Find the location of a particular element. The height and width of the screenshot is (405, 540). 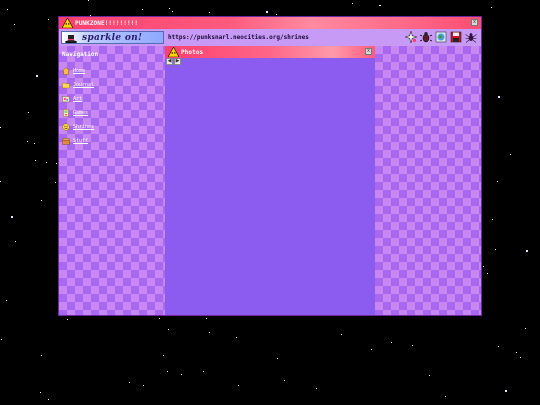

sidebar-item-games: Games is located at coordinates (75, 113).